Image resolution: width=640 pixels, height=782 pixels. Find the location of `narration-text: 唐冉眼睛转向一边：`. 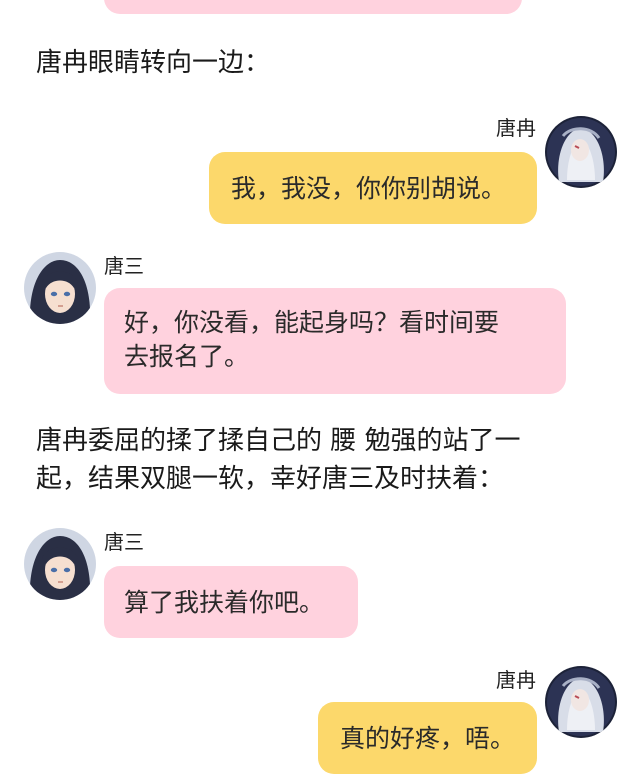

narration-text: 唐冉眼睛转向一边： is located at coordinates (153, 63).